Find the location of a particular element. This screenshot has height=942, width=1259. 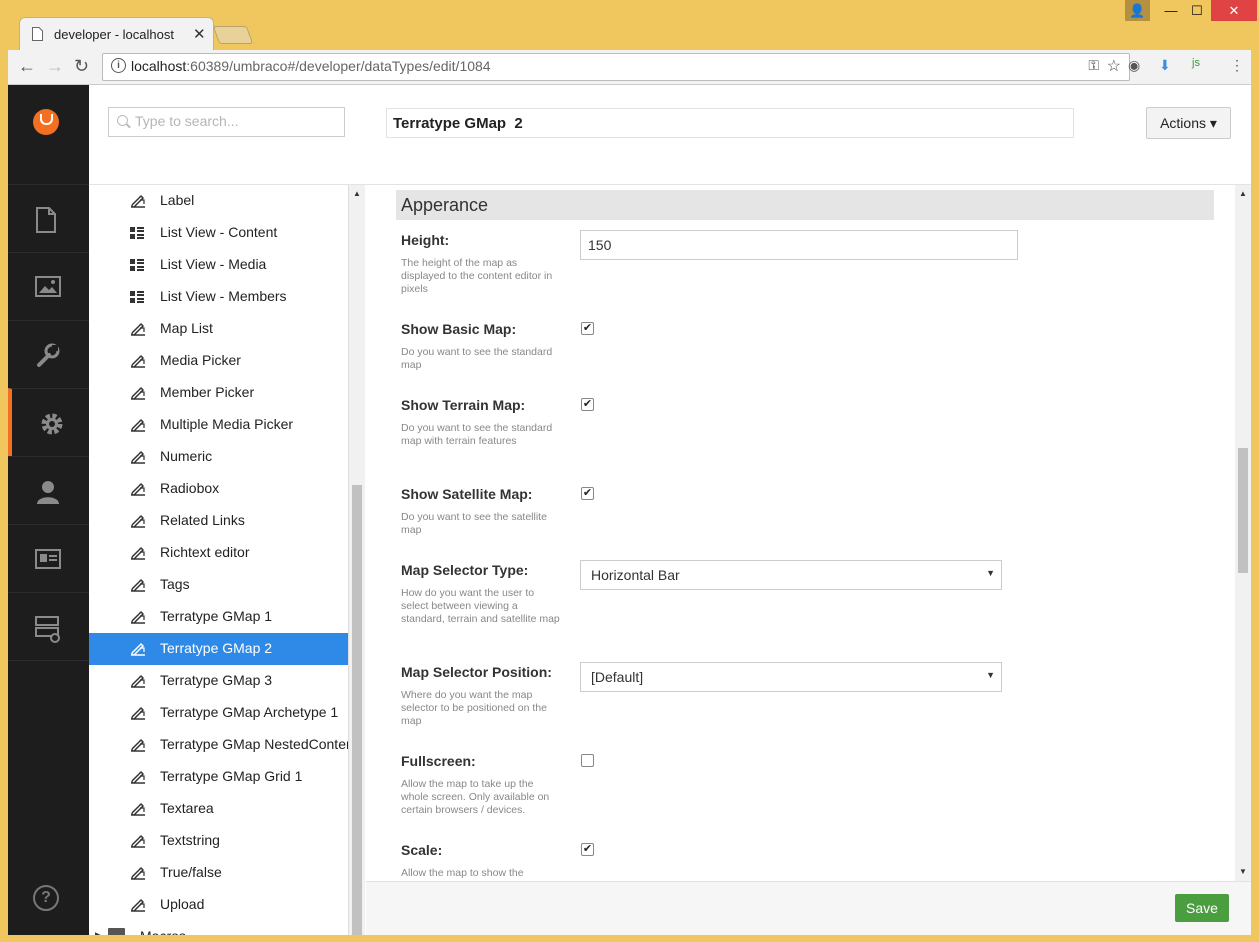

key-icon: ⚿ is located at coordinates (1093, 65).